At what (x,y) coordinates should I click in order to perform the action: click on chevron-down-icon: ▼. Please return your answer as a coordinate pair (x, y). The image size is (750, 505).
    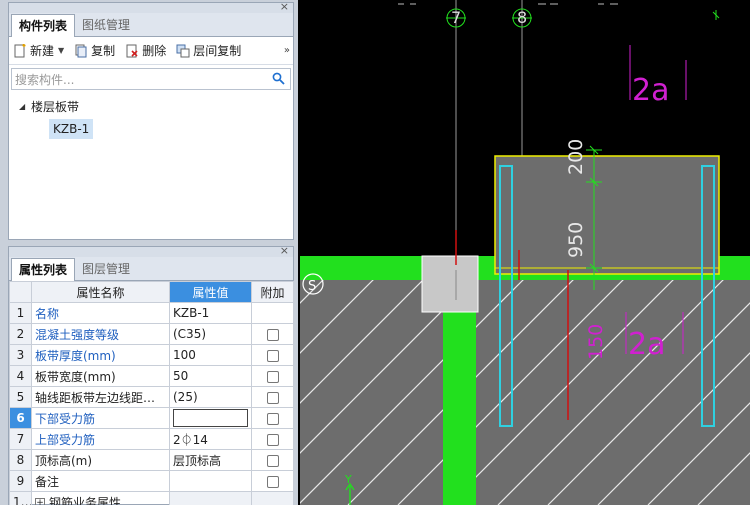
    Looking at the image, I should click on (61, 50).